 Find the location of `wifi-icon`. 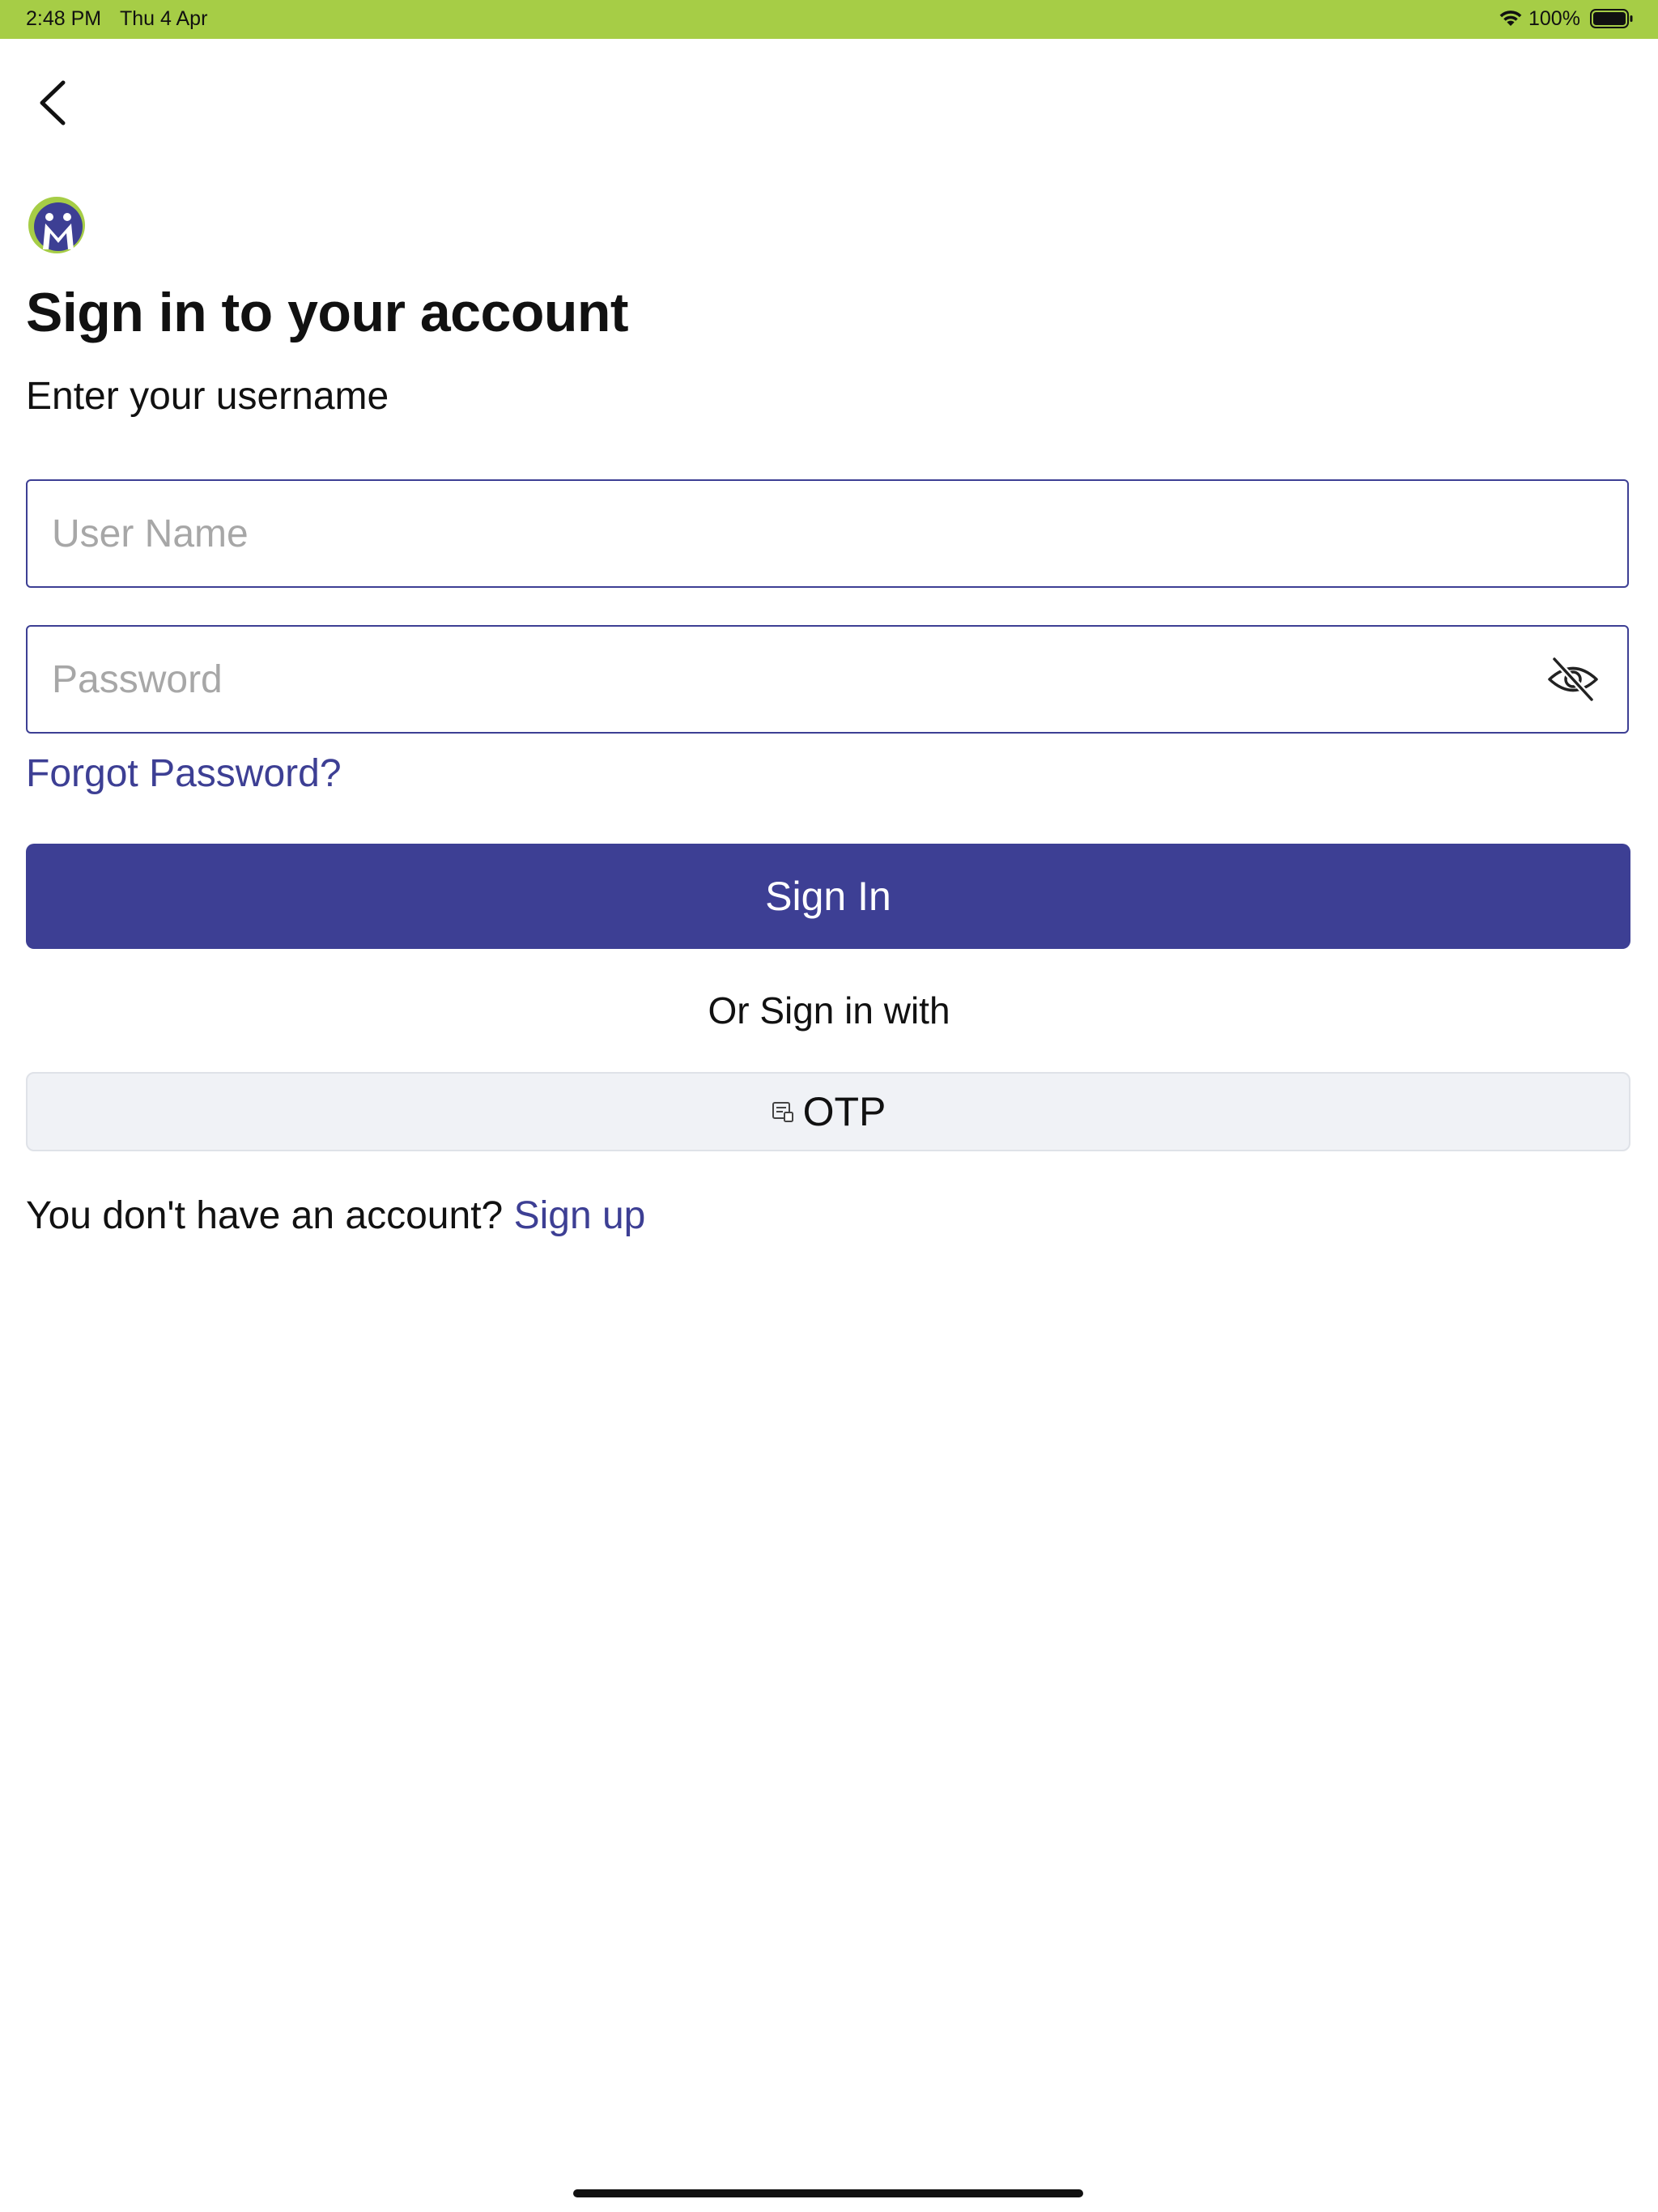

wifi-icon is located at coordinates (1510, 19).